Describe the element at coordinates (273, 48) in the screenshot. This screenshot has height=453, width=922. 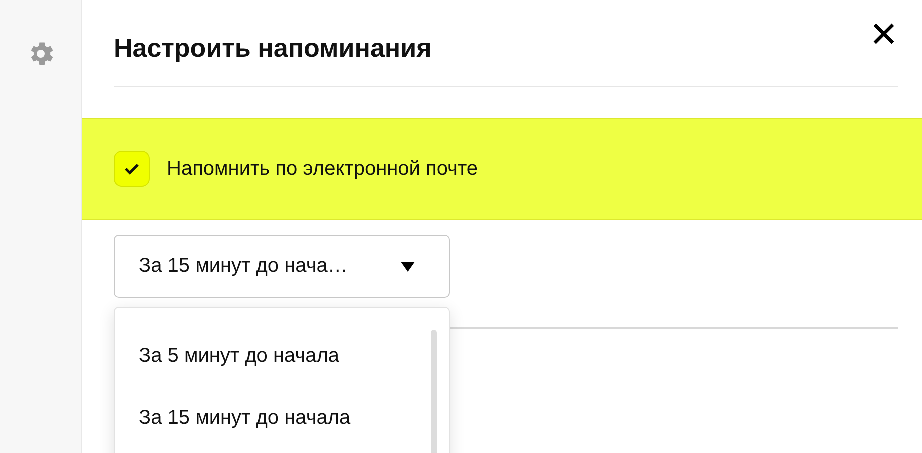
I see `dialog-title: Настроить напоминания` at that location.